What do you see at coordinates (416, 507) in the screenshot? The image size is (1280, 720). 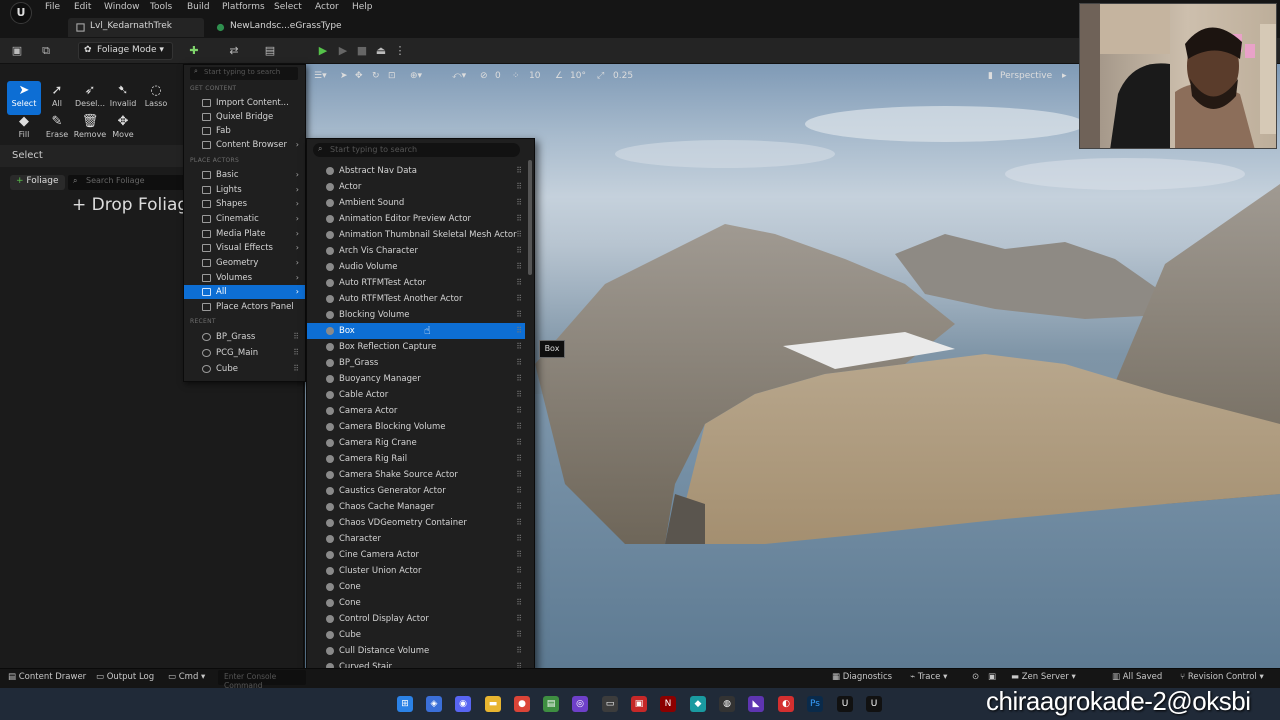 I see `actor-class-item: Chaos Cache Manager ⠿` at bounding box center [416, 507].